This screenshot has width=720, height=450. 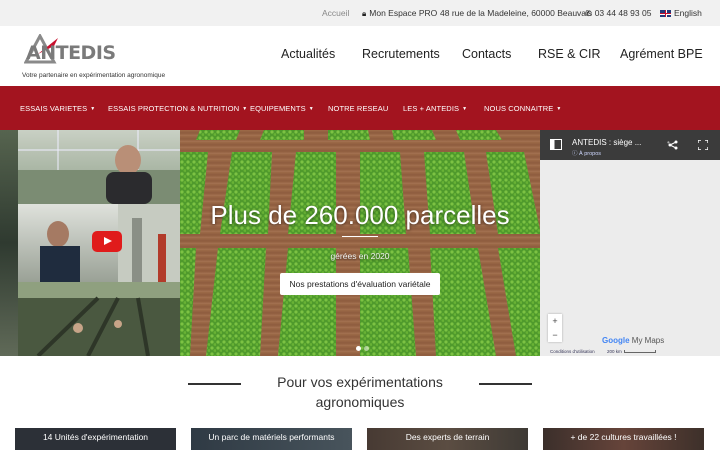 I want to click on video-thumbnail, so click(x=99, y=243).